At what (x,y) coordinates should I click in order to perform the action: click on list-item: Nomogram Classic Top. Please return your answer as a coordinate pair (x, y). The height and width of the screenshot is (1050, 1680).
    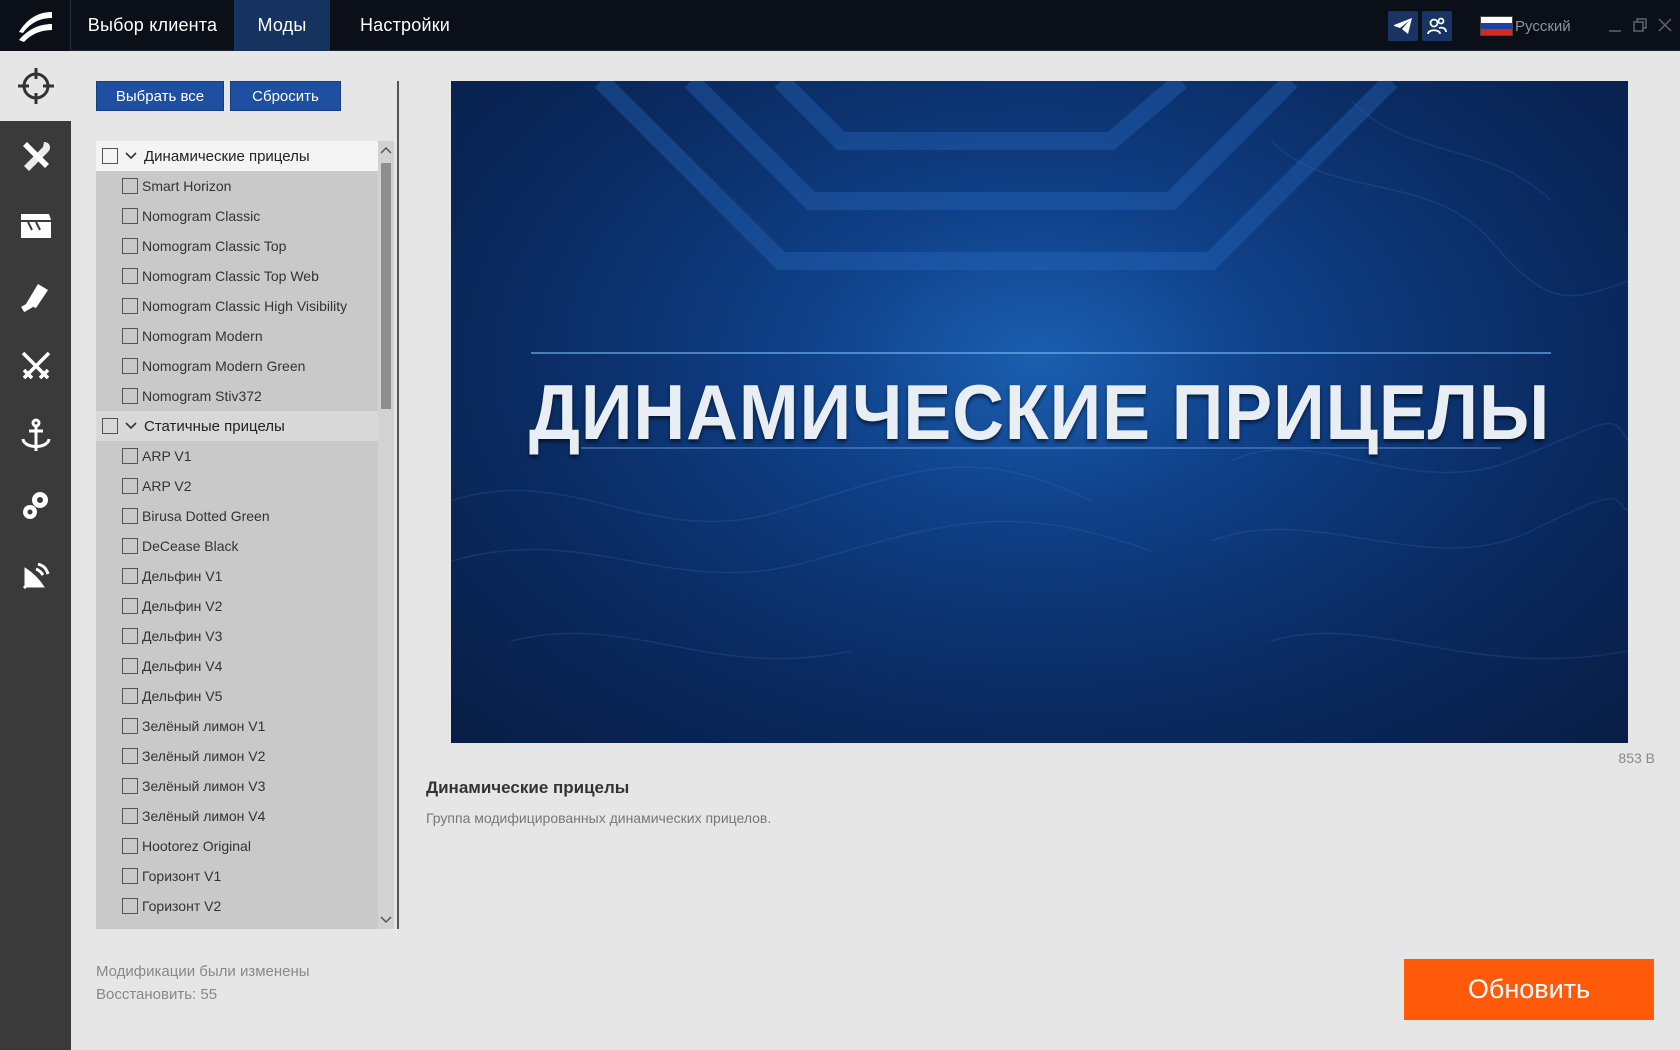
    Looking at the image, I should click on (237, 246).